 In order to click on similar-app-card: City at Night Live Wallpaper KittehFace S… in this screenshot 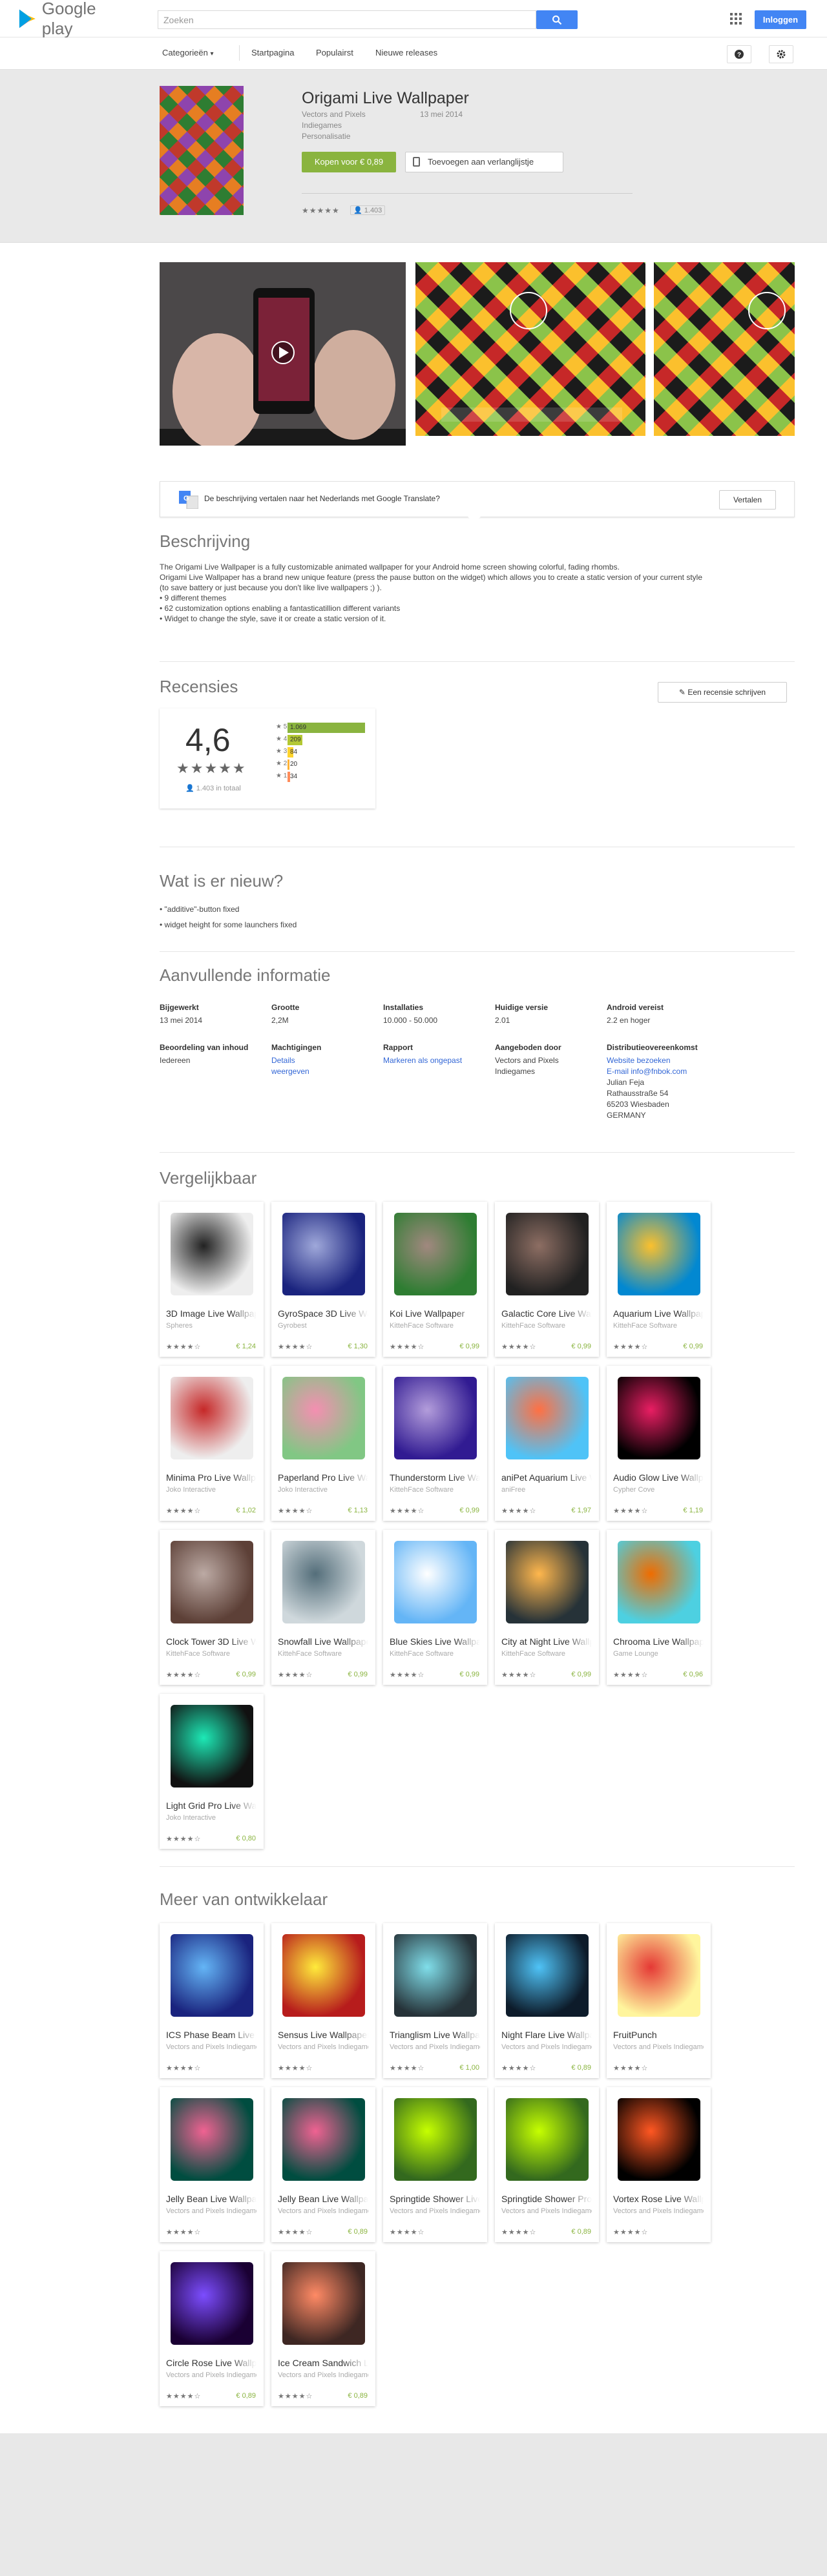, I will do `click(547, 1607)`.